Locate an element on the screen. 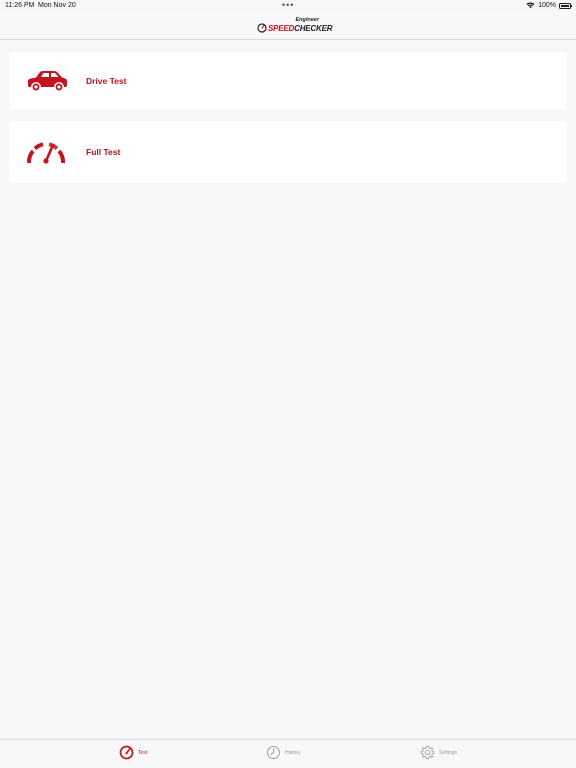 The image size is (576, 768). status-right: 100% is located at coordinates (549, 5).